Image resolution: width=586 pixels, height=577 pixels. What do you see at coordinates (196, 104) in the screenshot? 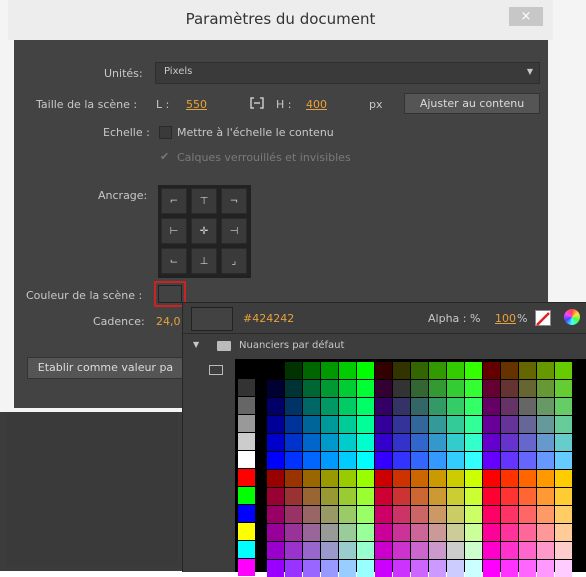
I see `width-input: 550` at bounding box center [196, 104].